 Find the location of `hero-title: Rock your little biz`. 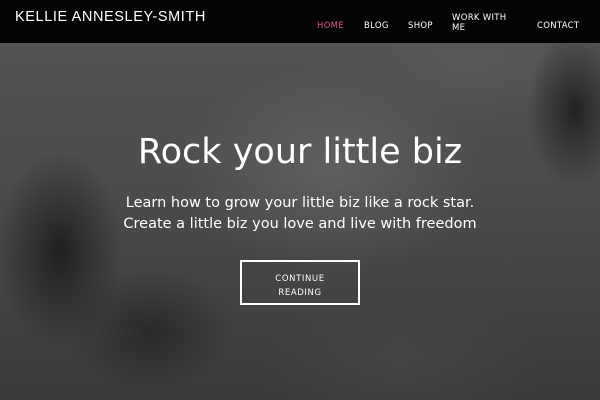

hero-title: Rock your little biz is located at coordinates (300, 152).